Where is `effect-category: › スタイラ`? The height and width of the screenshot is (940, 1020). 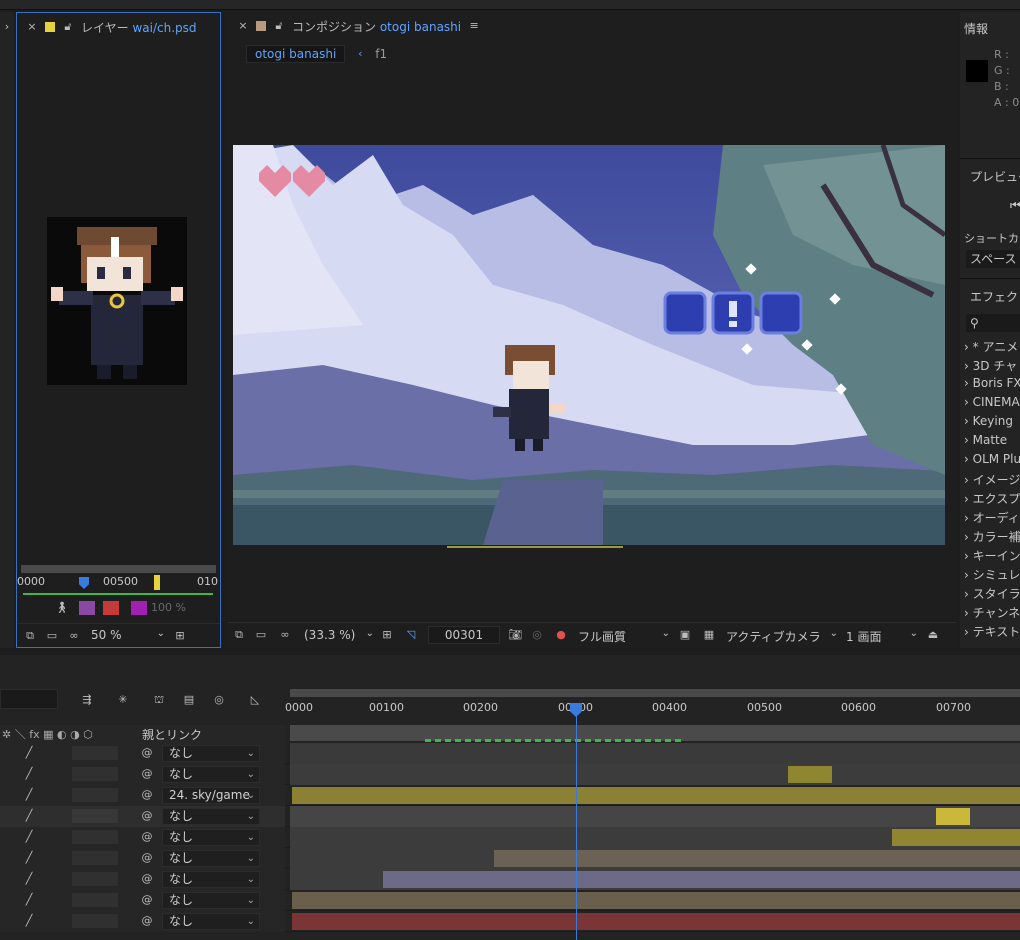
effect-category: › スタイラ is located at coordinates (992, 593).